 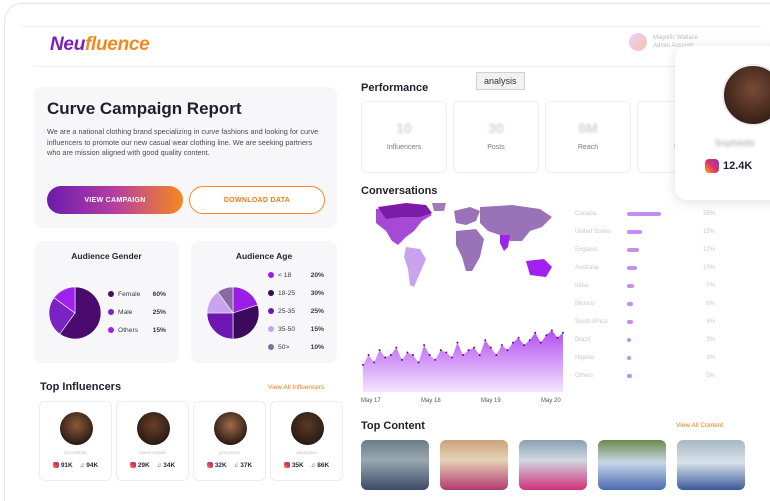 I want to click on age-legend: < 18 20% 18-25 30% 25-35 25% 35-50 15% 50> 10%, so click(x=296, y=311).